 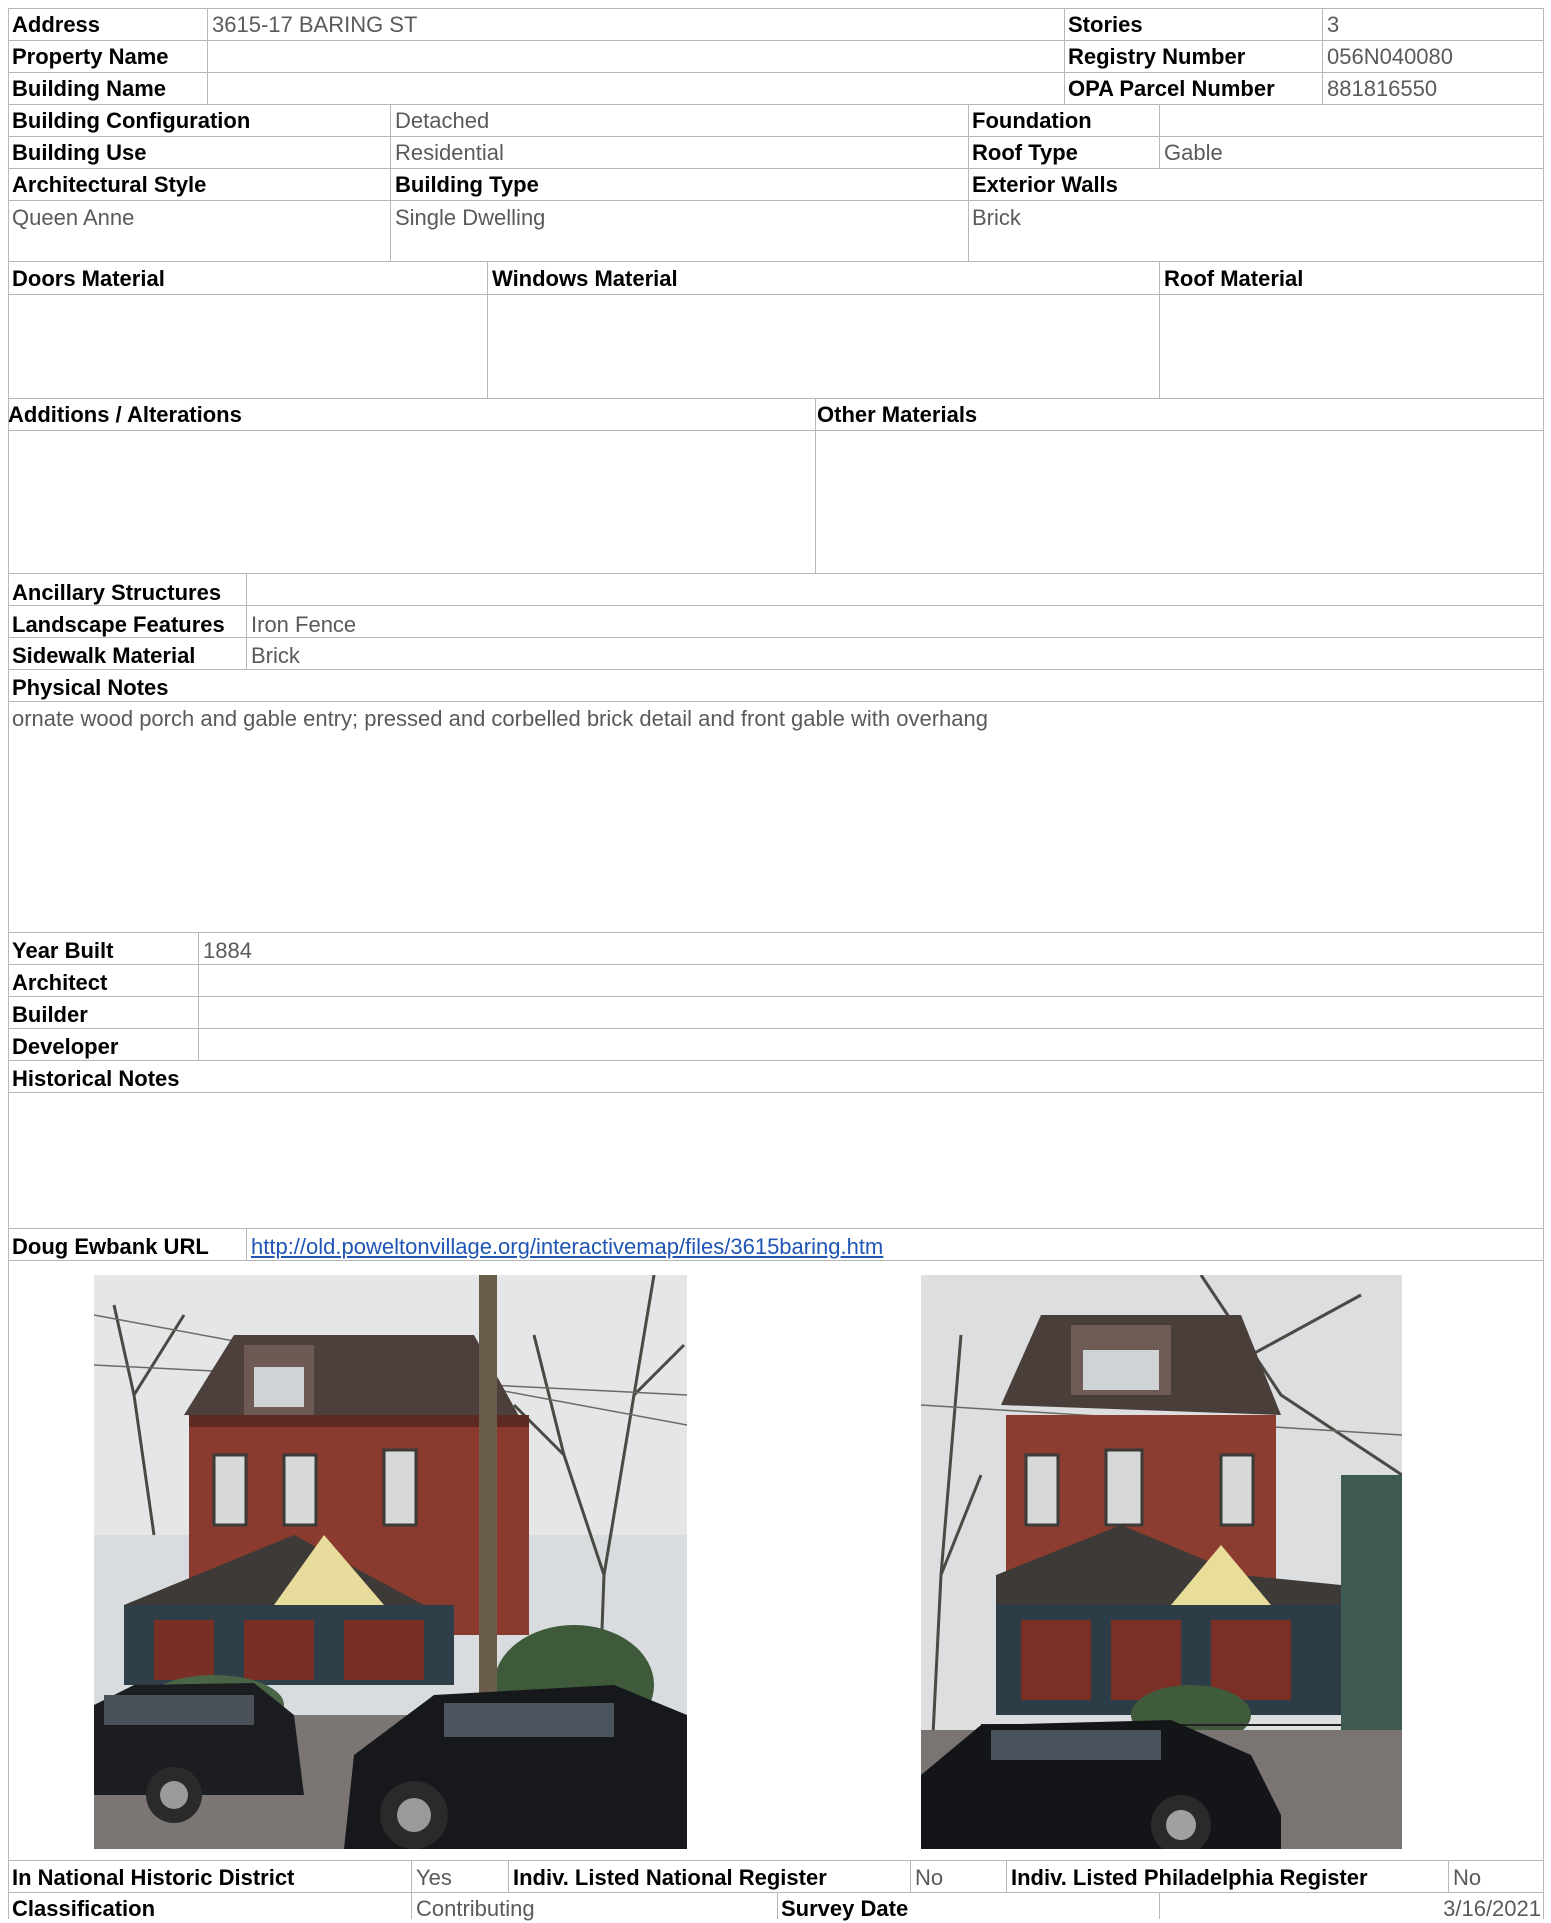 What do you see at coordinates (88, 278) in the screenshot?
I see `doors-material-label: Doors Material` at bounding box center [88, 278].